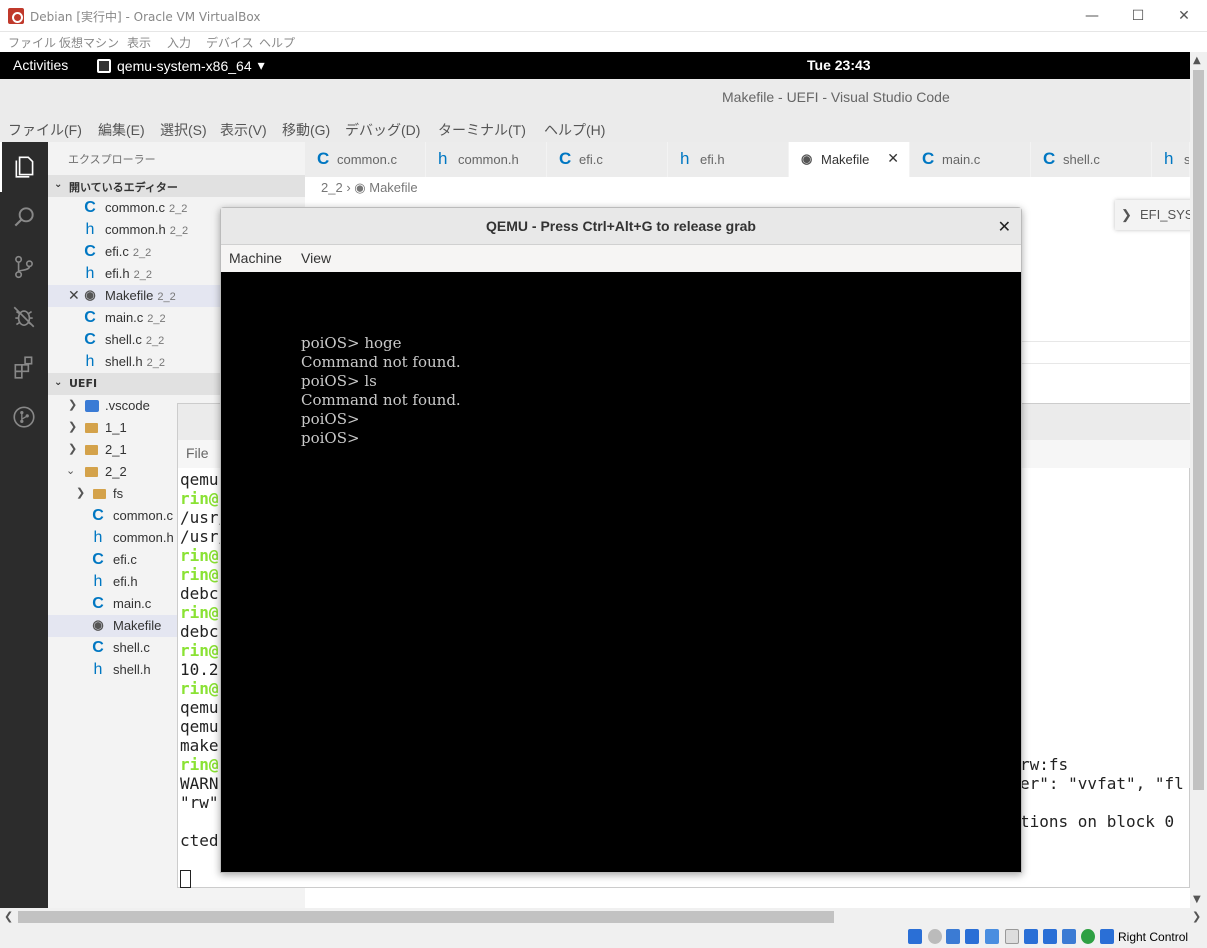 The width and height of the screenshot is (1207, 948). What do you see at coordinates (179, 42) in the screenshot?
I see `vbox-menu-input: 入力` at bounding box center [179, 42].